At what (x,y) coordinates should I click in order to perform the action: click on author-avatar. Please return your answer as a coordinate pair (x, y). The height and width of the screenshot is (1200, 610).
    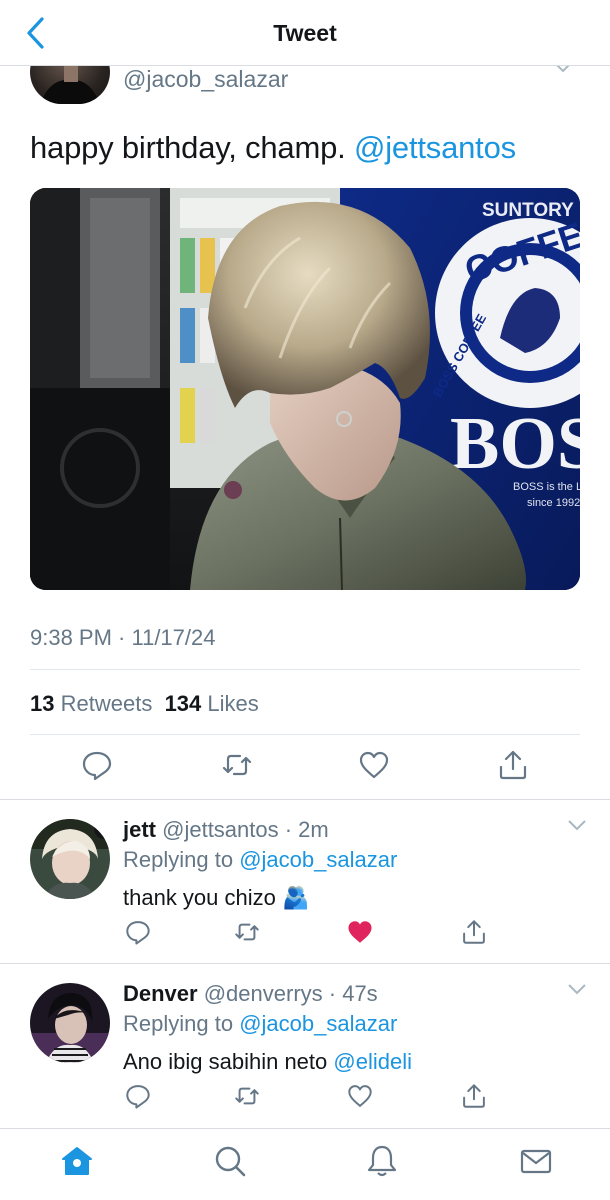
    Looking at the image, I should click on (70, 85).